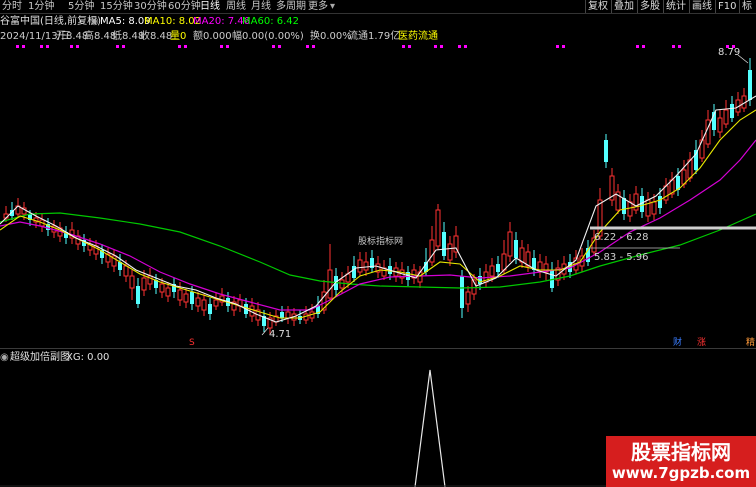 This screenshot has width=756, height=487. What do you see at coordinates (381, 242) in the screenshot?
I see `center-watermark: 股标指标网` at bounding box center [381, 242].